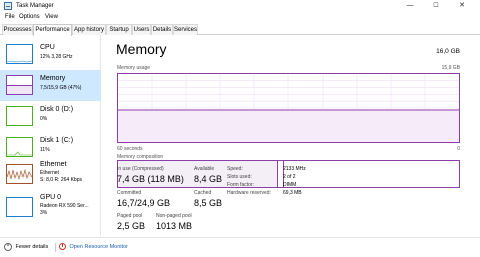  Describe the element at coordinates (289, 177) in the screenshot. I see `slots-used-value: 2 of 2` at that location.